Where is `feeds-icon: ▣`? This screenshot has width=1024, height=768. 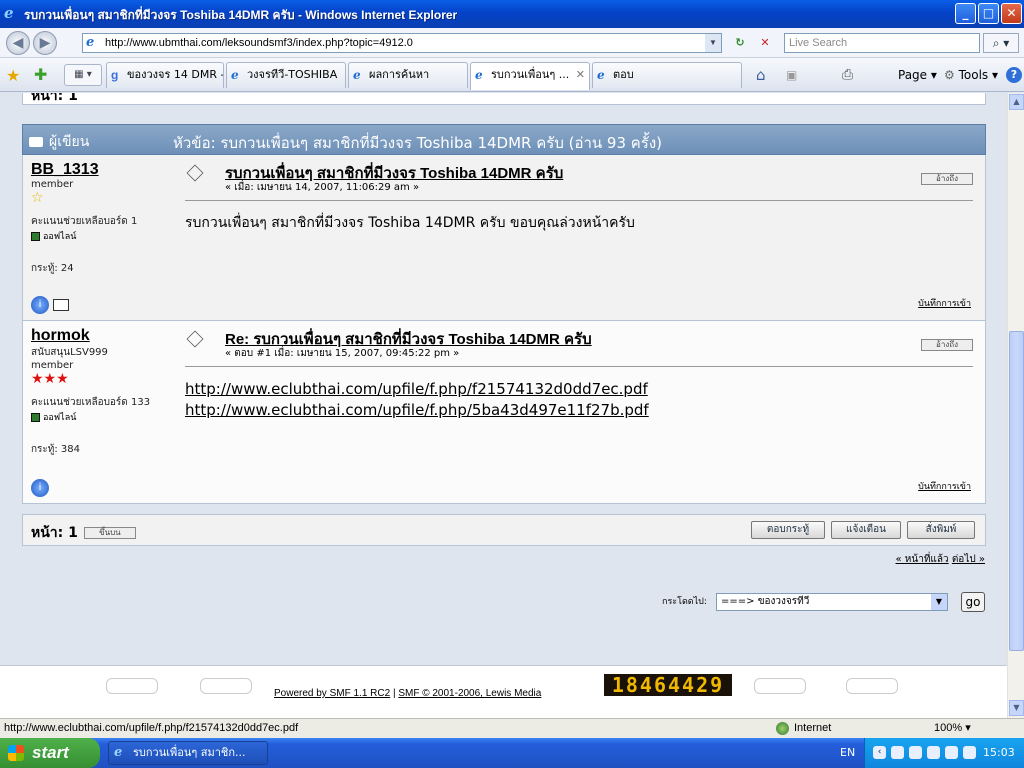 feeds-icon: ▣ is located at coordinates (791, 75).